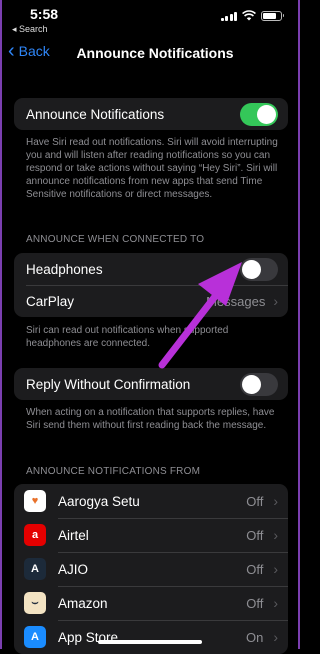 The image size is (320, 654). What do you see at coordinates (73, 569) in the screenshot?
I see `app-name: AJIO` at bounding box center [73, 569].